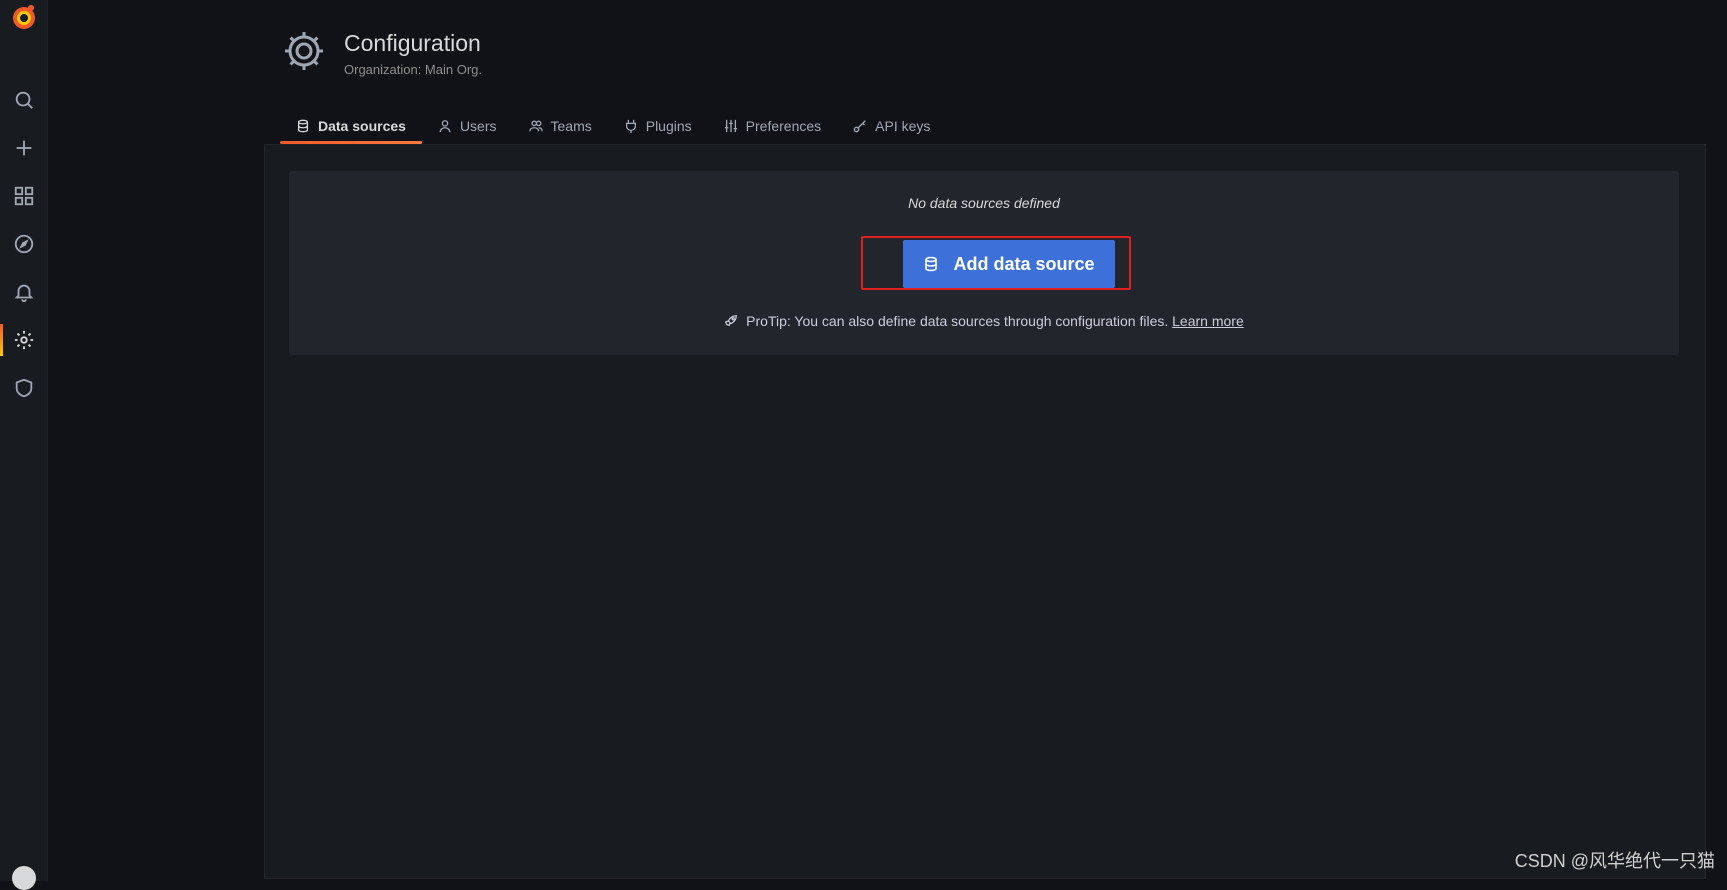  Describe the element at coordinates (1024, 263) in the screenshot. I see `add-data-source-label: Add data source` at that location.